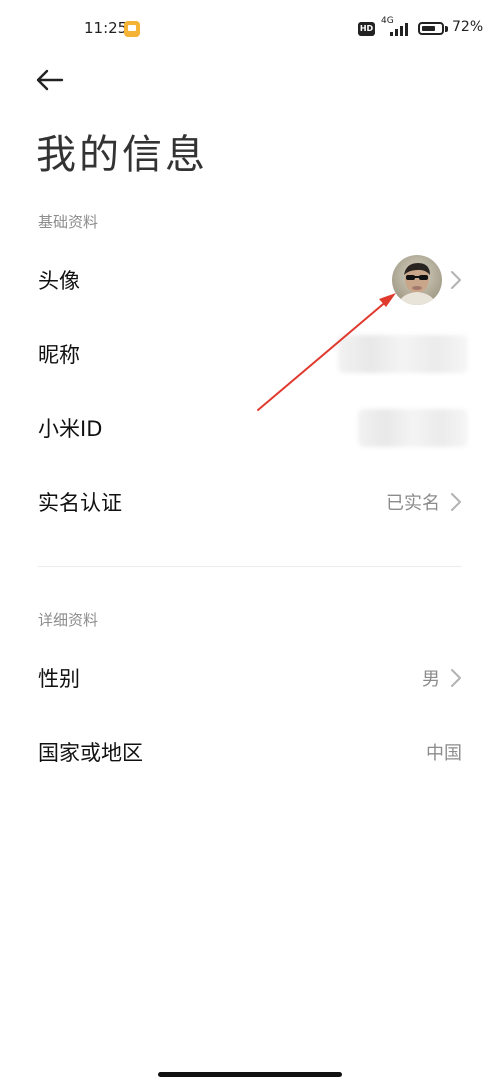  Describe the element at coordinates (366, 29) in the screenshot. I see `hd-badge: HD` at that location.